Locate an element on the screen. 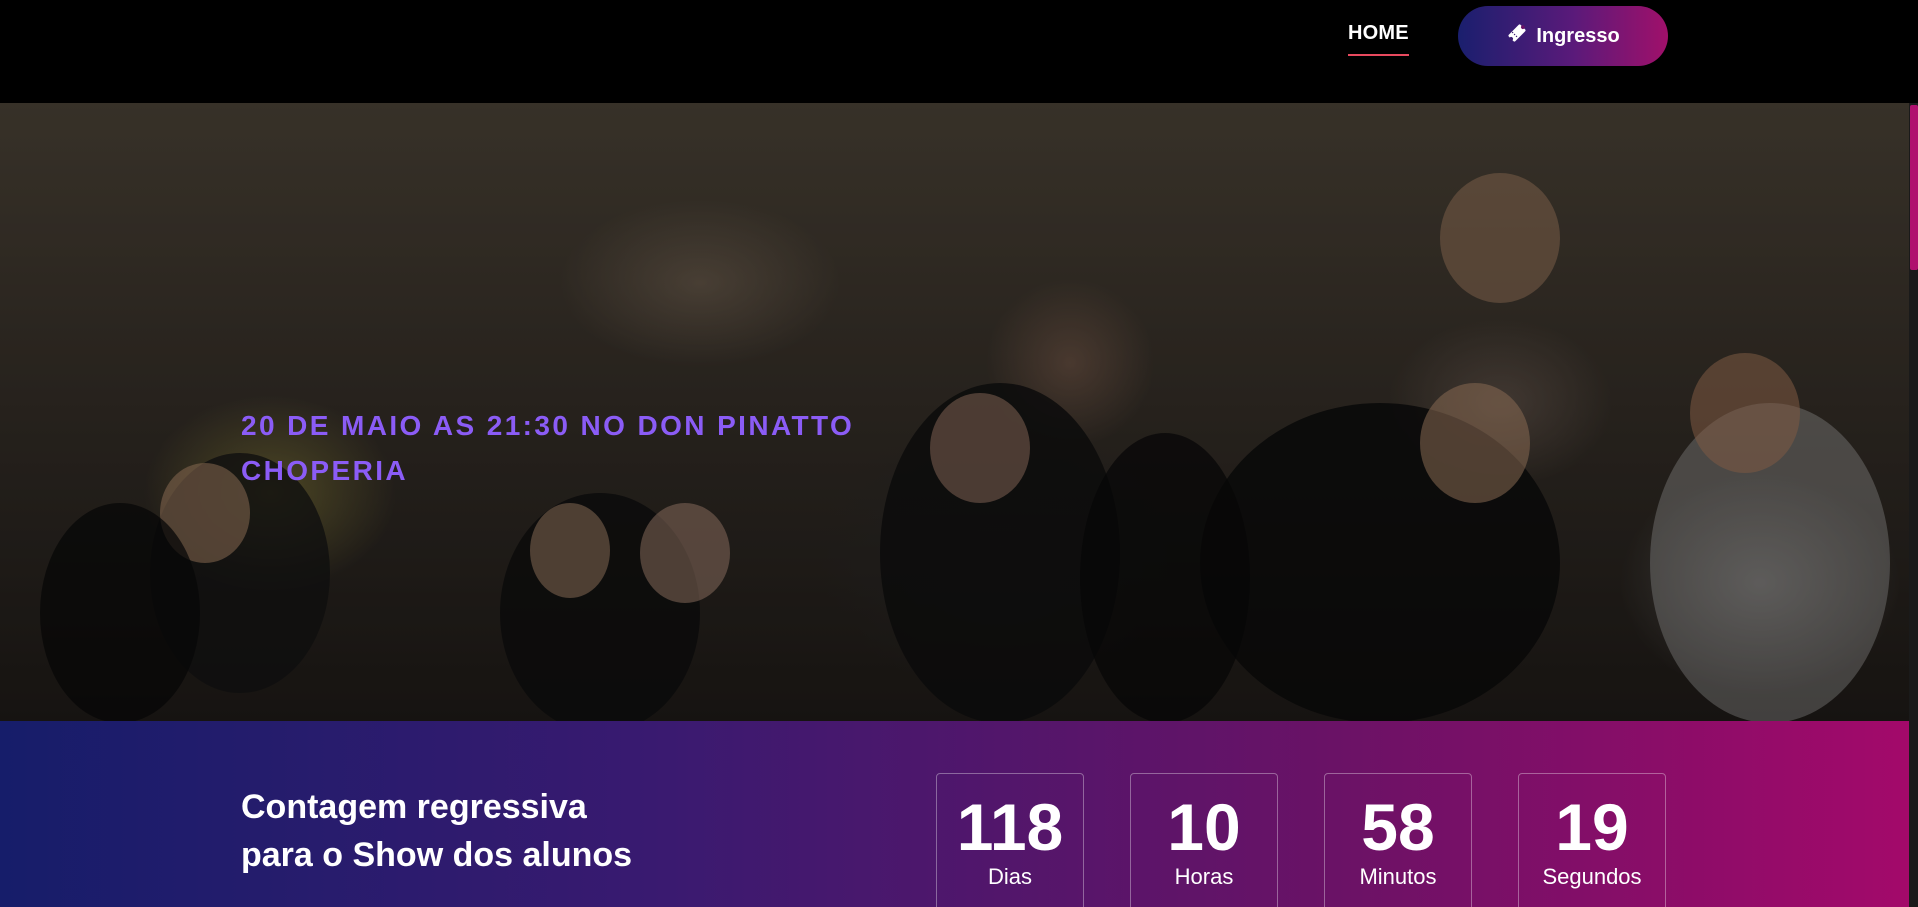 The height and width of the screenshot is (907, 1918). ticket-button: Ingresso is located at coordinates (1563, 36).